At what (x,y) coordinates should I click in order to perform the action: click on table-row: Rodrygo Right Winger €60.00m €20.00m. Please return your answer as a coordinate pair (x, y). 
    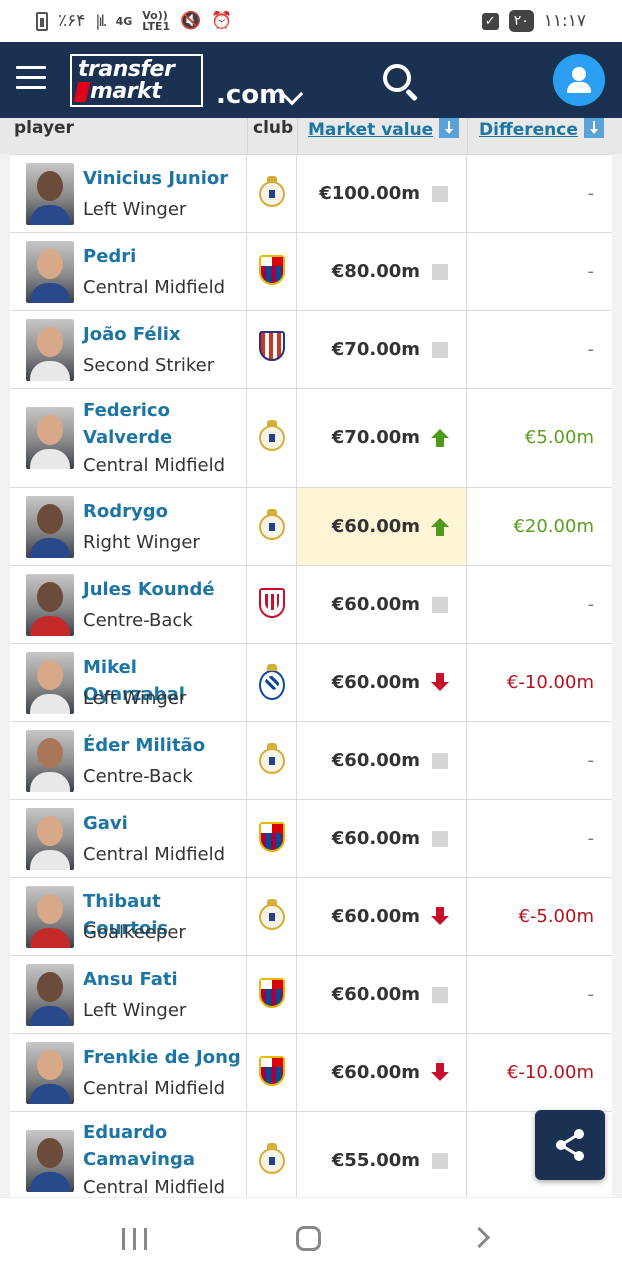
    Looking at the image, I should click on (311, 526).